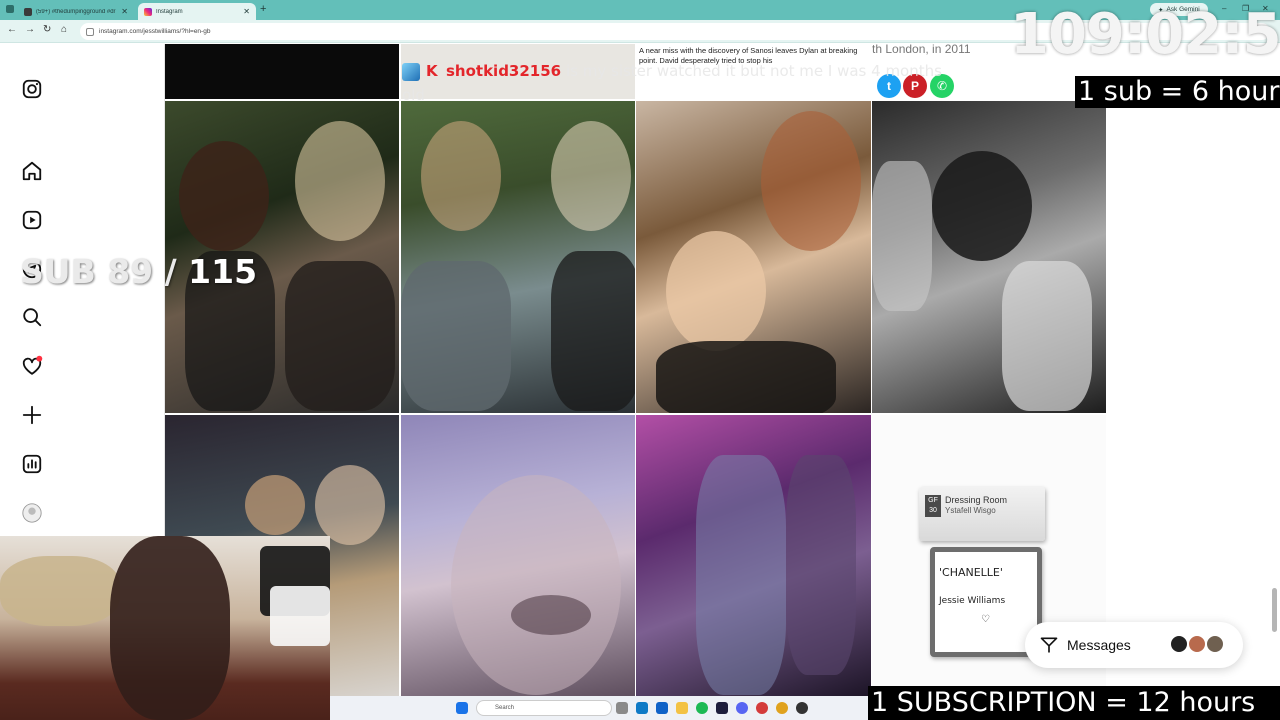 The image size is (1280, 720). What do you see at coordinates (682, 708) in the screenshot?
I see `folder-icon` at bounding box center [682, 708].